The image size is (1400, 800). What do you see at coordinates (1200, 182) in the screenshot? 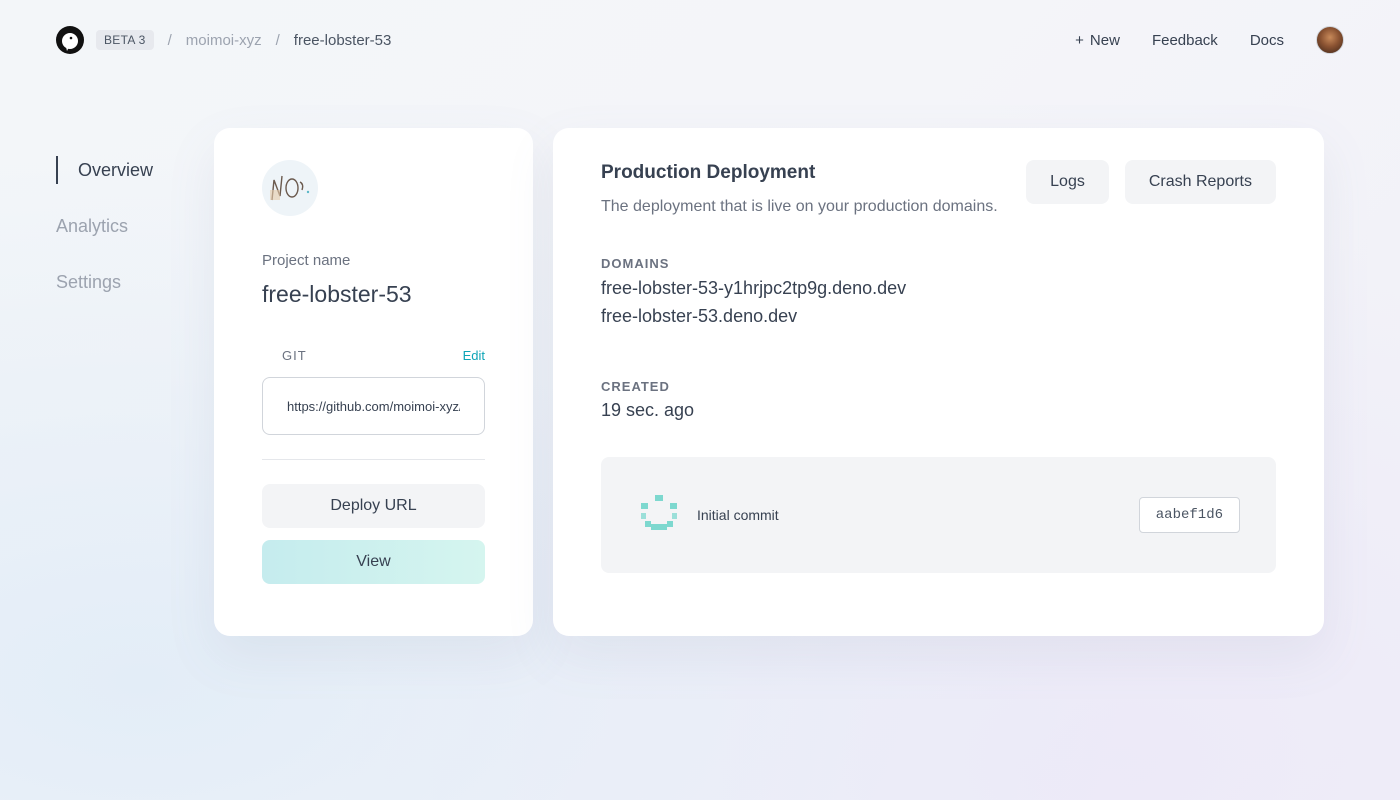
I see `crash-reports-button: Crash Reports` at bounding box center [1200, 182].